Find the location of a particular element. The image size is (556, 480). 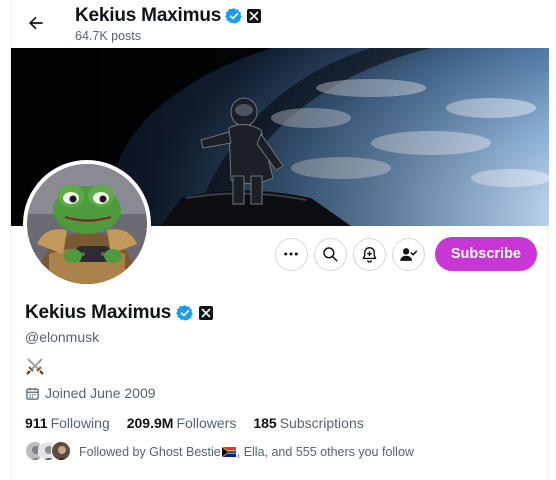

followed-by-prefix: Followed by Ghost Bestie is located at coordinates (150, 452).